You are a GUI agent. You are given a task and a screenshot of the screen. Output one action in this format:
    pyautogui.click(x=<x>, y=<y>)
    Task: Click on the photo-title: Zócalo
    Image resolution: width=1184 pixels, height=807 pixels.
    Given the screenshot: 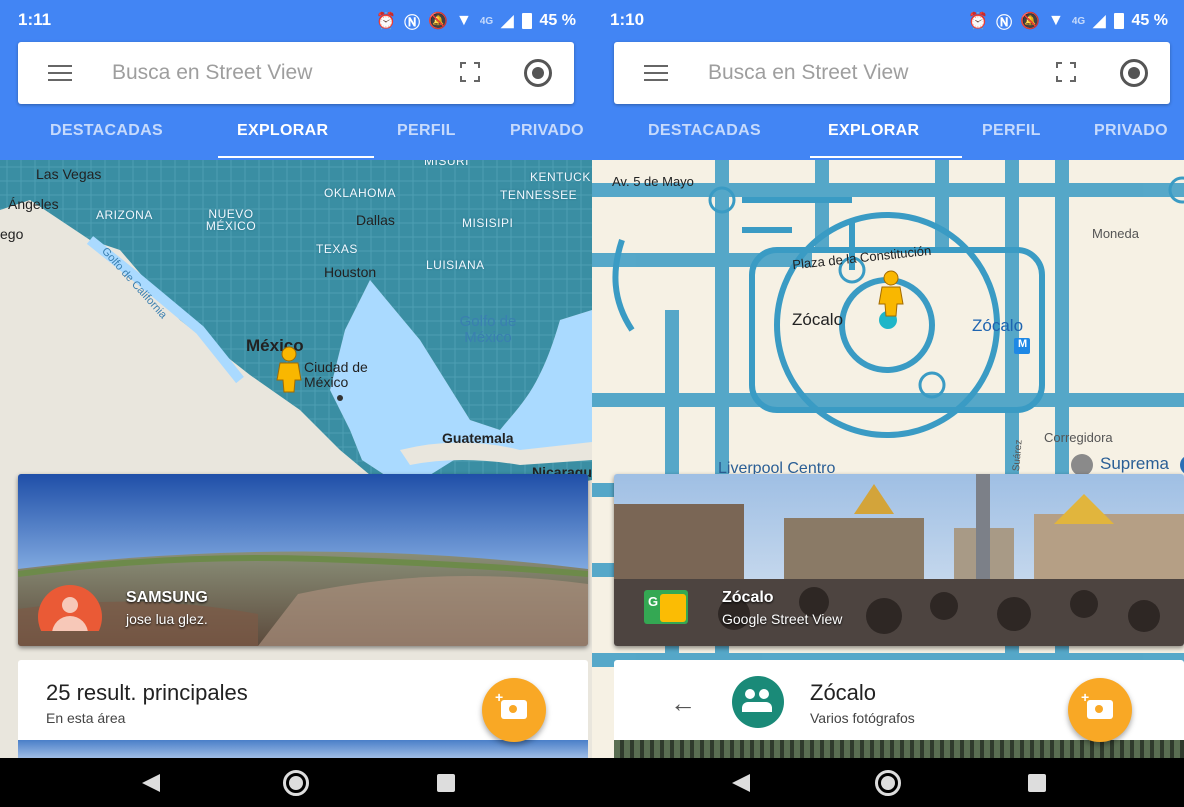 What is the action you would take?
    pyautogui.click(x=748, y=597)
    